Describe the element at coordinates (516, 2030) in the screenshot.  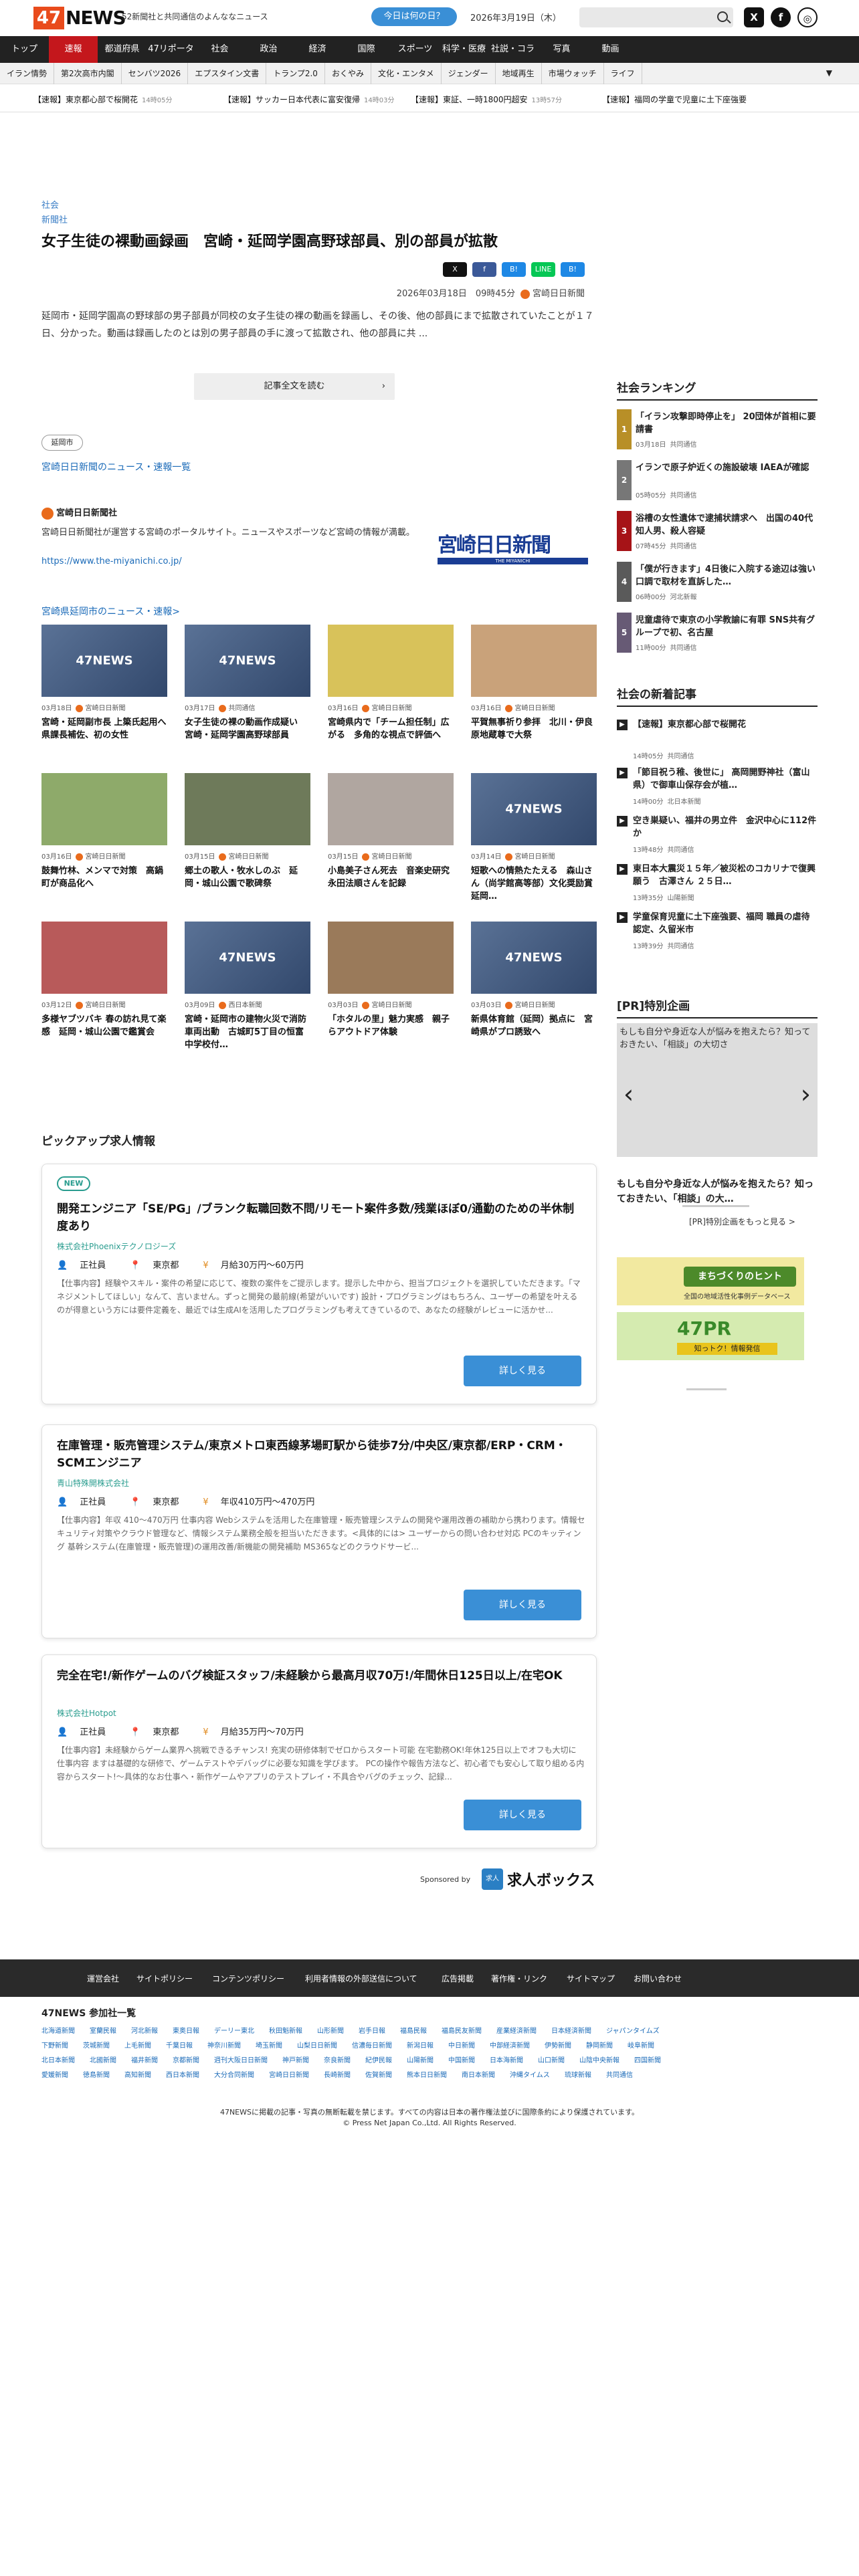
I see `member-link: 産業経済新聞` at that location.